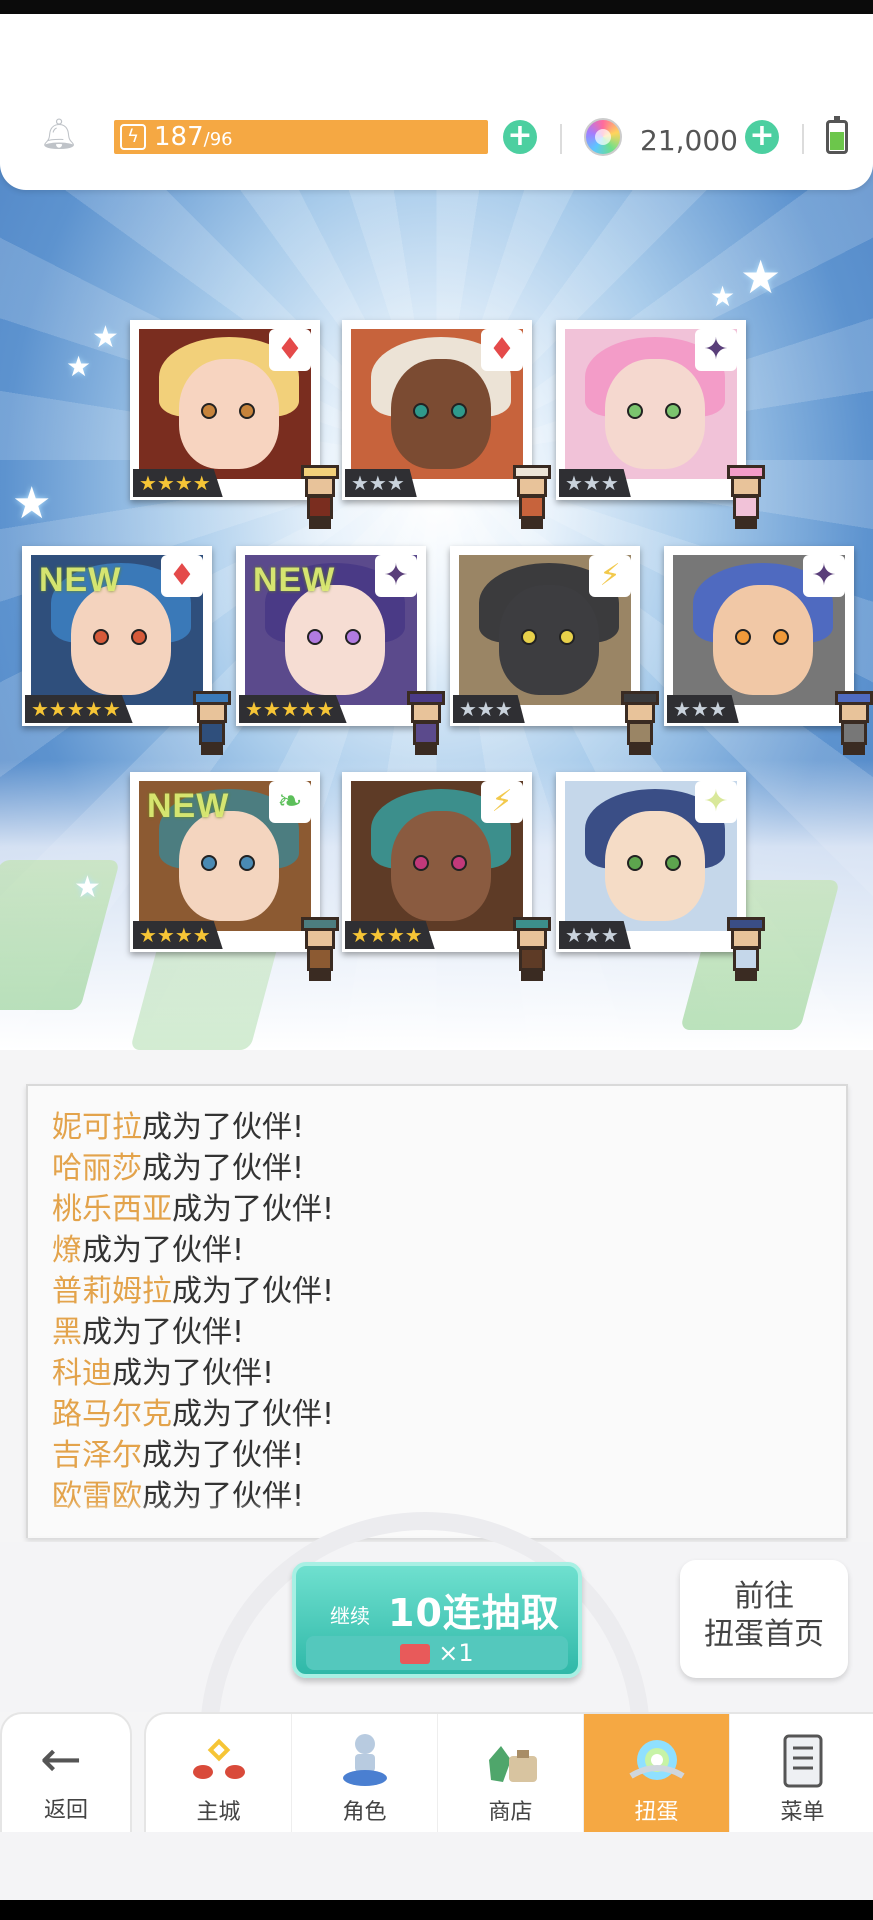 The width and height of the screenshot is (873, 1920). Describe the element at coordinates (436, 1910) in the screenshot. I see `system-bottom-bar` at that location.